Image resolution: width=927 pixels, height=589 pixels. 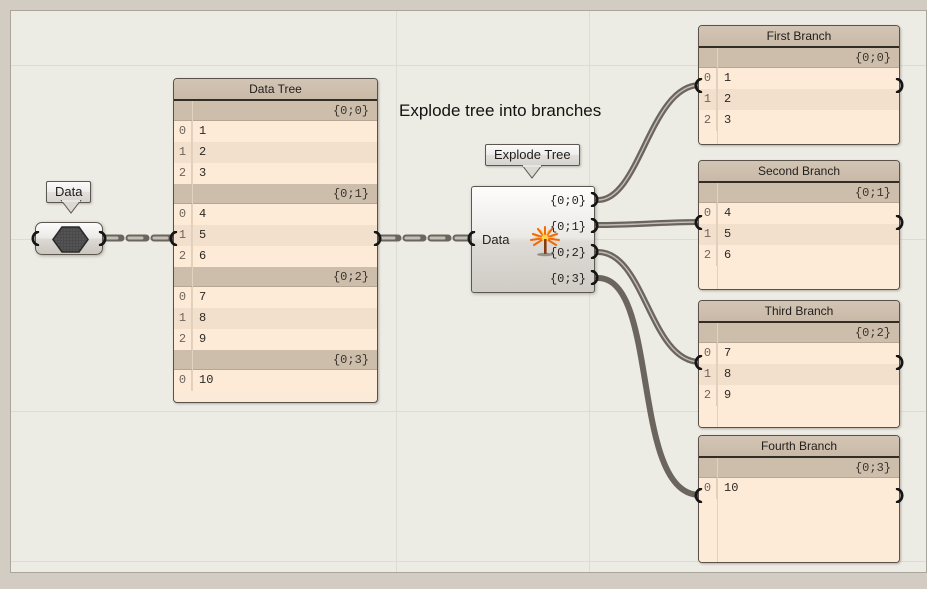 I want to click on table-row: 04, so click(x=275, y=214).